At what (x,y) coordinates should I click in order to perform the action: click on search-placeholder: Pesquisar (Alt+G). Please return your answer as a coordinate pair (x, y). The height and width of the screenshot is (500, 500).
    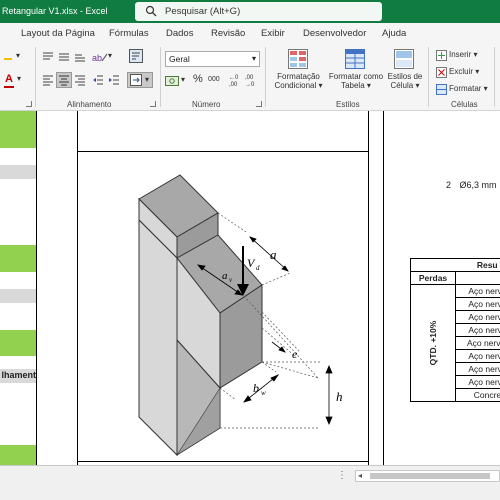
    Looking at the image, I should click on (203, 11).